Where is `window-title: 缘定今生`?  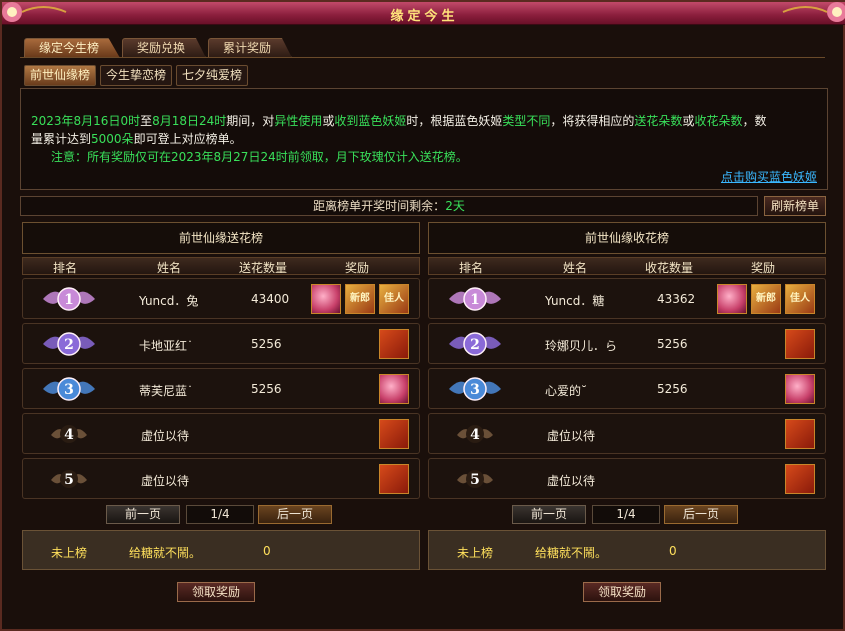
window-title: 缘定今生 is located at coordinates (424, 16).